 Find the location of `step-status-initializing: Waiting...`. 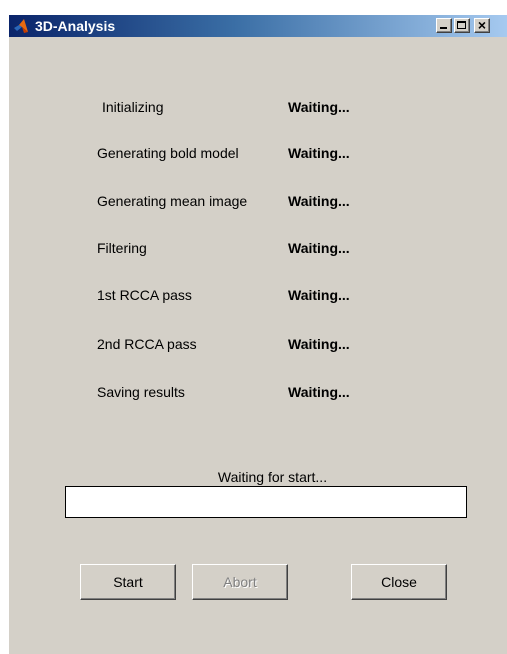

step-status-initializing: Waiting... is located at coordinates (319, 107).